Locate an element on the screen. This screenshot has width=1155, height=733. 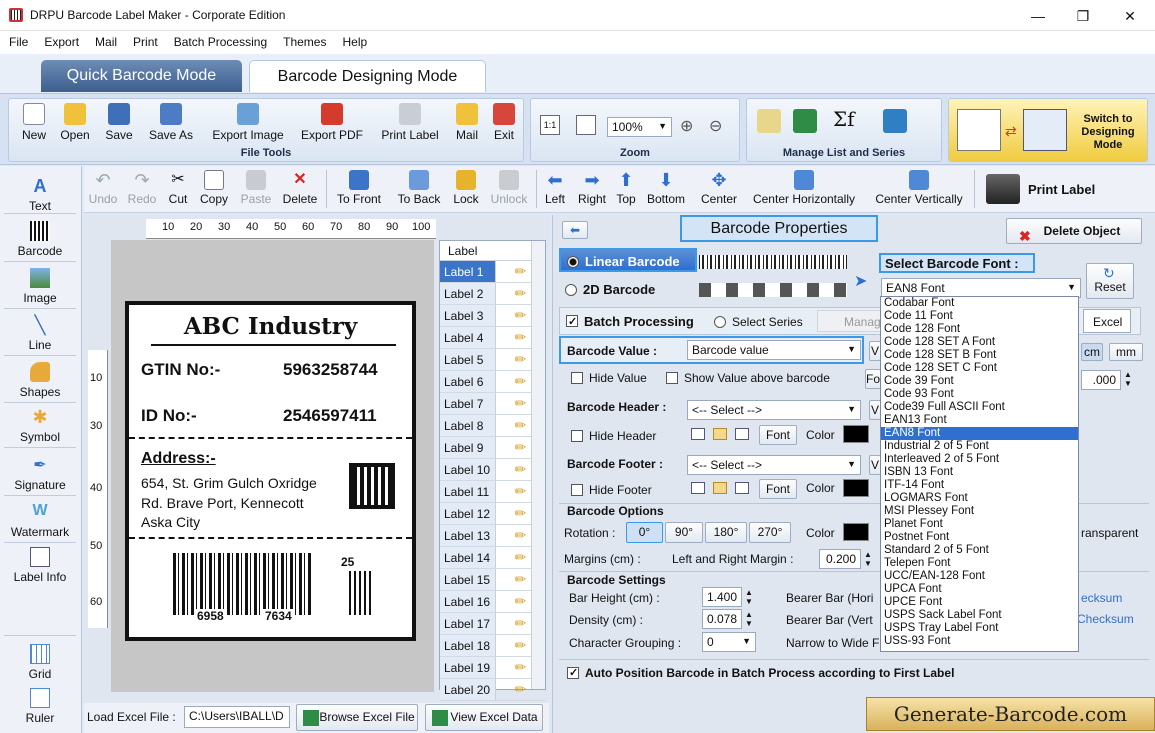
font-option: Code 39 Font is located at coordinates (979, 381).